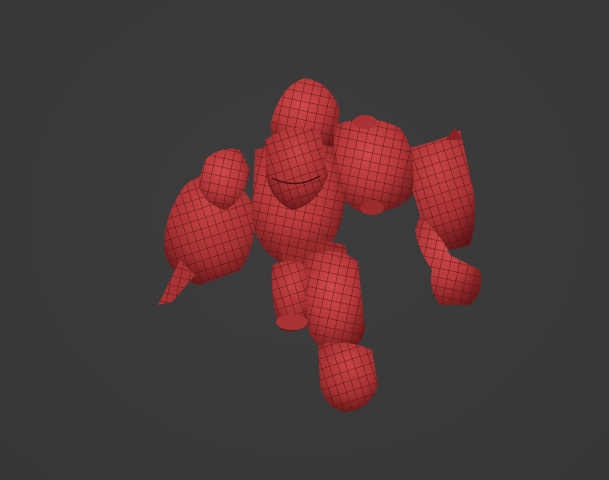 The width and height of the screenshot is (609, 480). What do you see at coordinates (207, 226) in the screenshot?
I see `left-arm` at bounding box center [207, 226].